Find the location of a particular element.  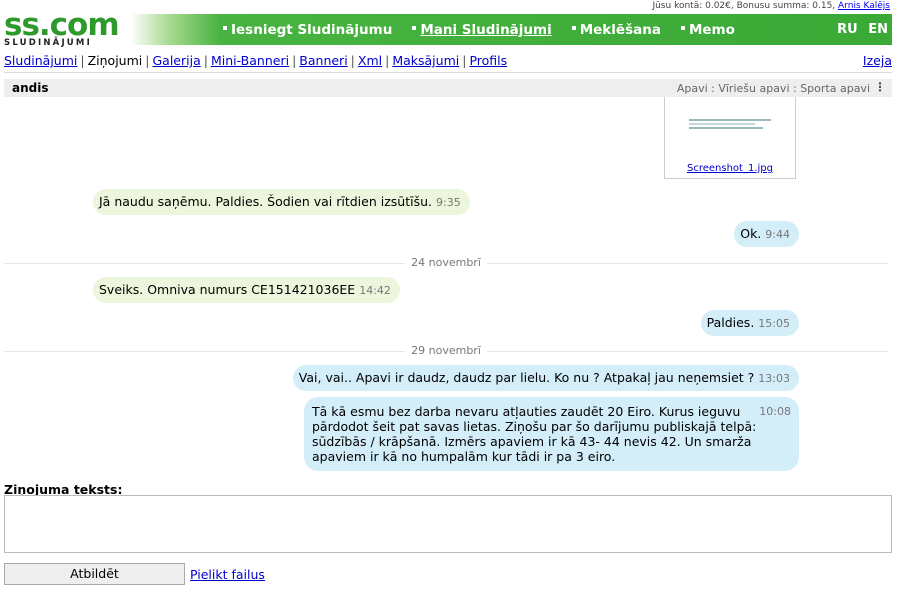

partner-name: andis is located at coordinates (30, 88).